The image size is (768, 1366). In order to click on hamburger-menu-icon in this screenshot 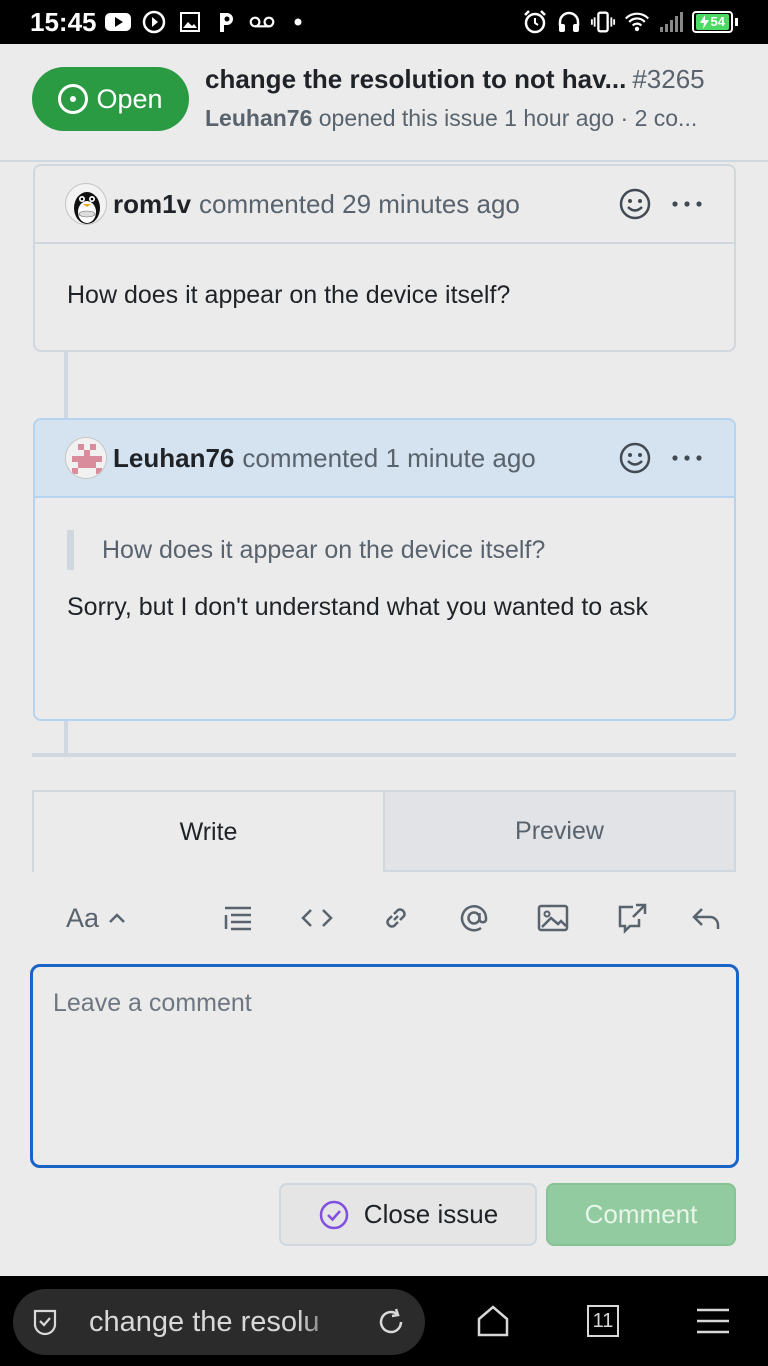, I will do `click(713, 1321)`.